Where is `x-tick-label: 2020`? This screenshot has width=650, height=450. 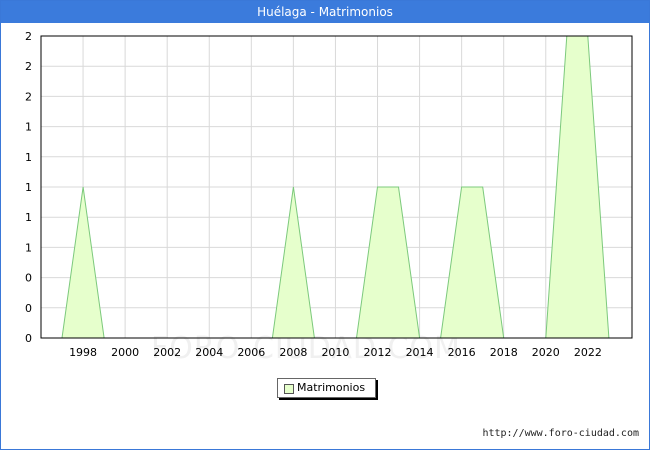
x-tick-label: 2020 is located at coordinates (546, 352).